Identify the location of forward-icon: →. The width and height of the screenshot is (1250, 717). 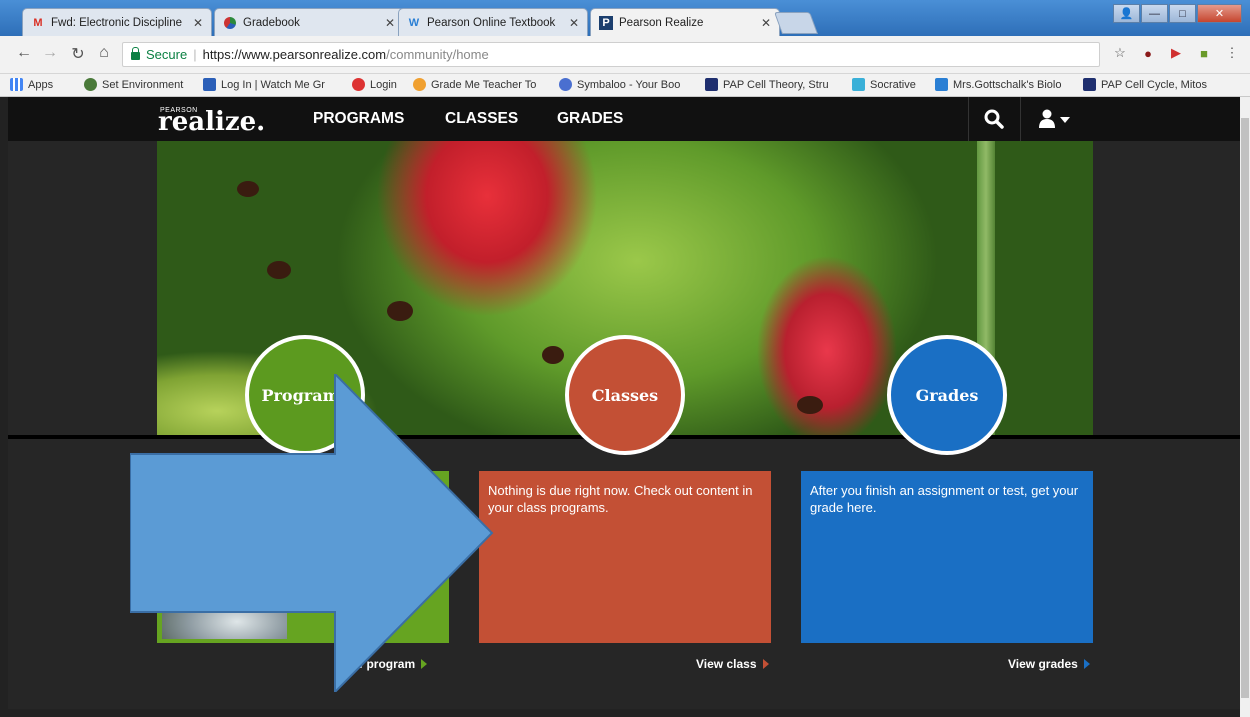
(50, 53).